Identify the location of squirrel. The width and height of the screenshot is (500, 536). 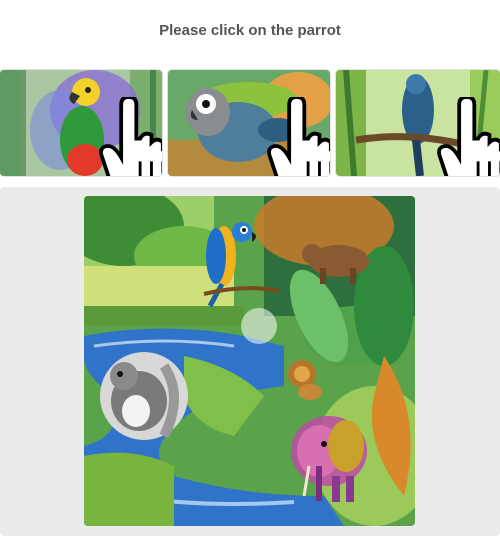
(144, 396).